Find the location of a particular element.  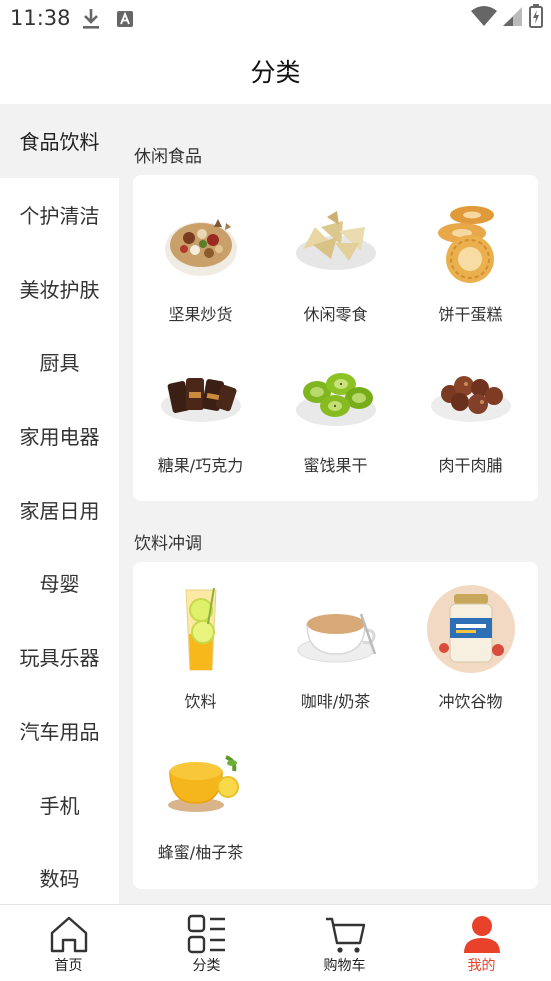

sidebar-item-kitchenware: 厨具 is located at coordinates (59, 362).